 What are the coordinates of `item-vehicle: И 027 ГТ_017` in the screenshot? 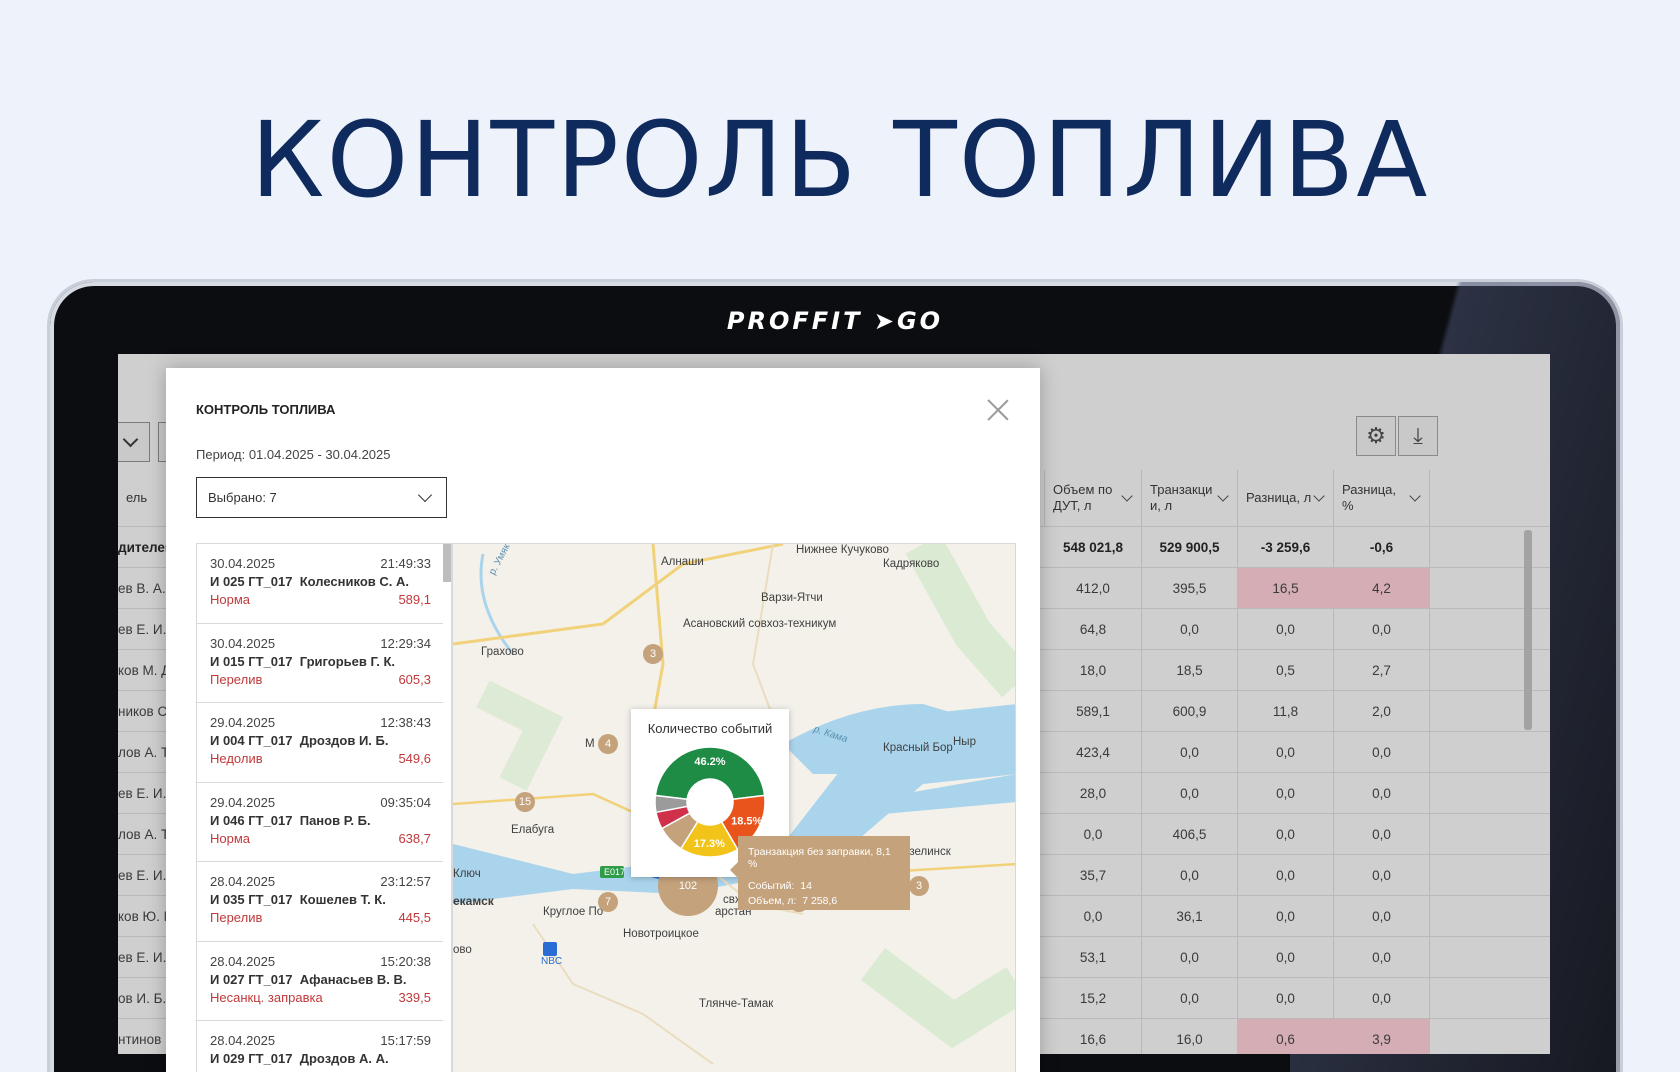 It's located at (251, 979).